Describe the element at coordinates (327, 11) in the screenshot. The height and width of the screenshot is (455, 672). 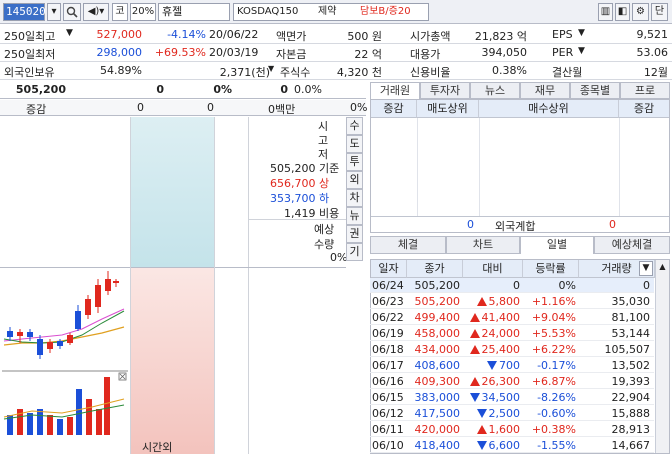
I see `sector-label: 제약` at that location.